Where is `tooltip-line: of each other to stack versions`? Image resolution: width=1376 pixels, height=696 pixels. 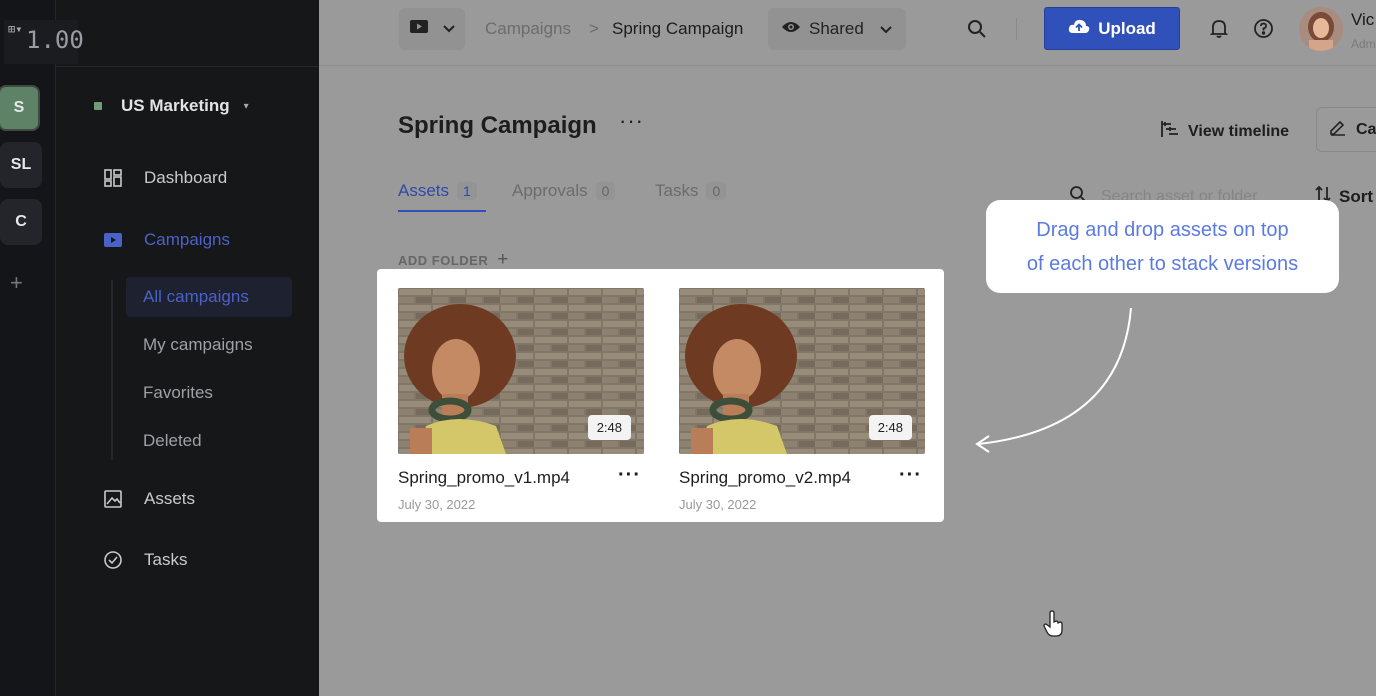
tooltip-line: of each other to stack versions is located at coordinates (1162, 263).